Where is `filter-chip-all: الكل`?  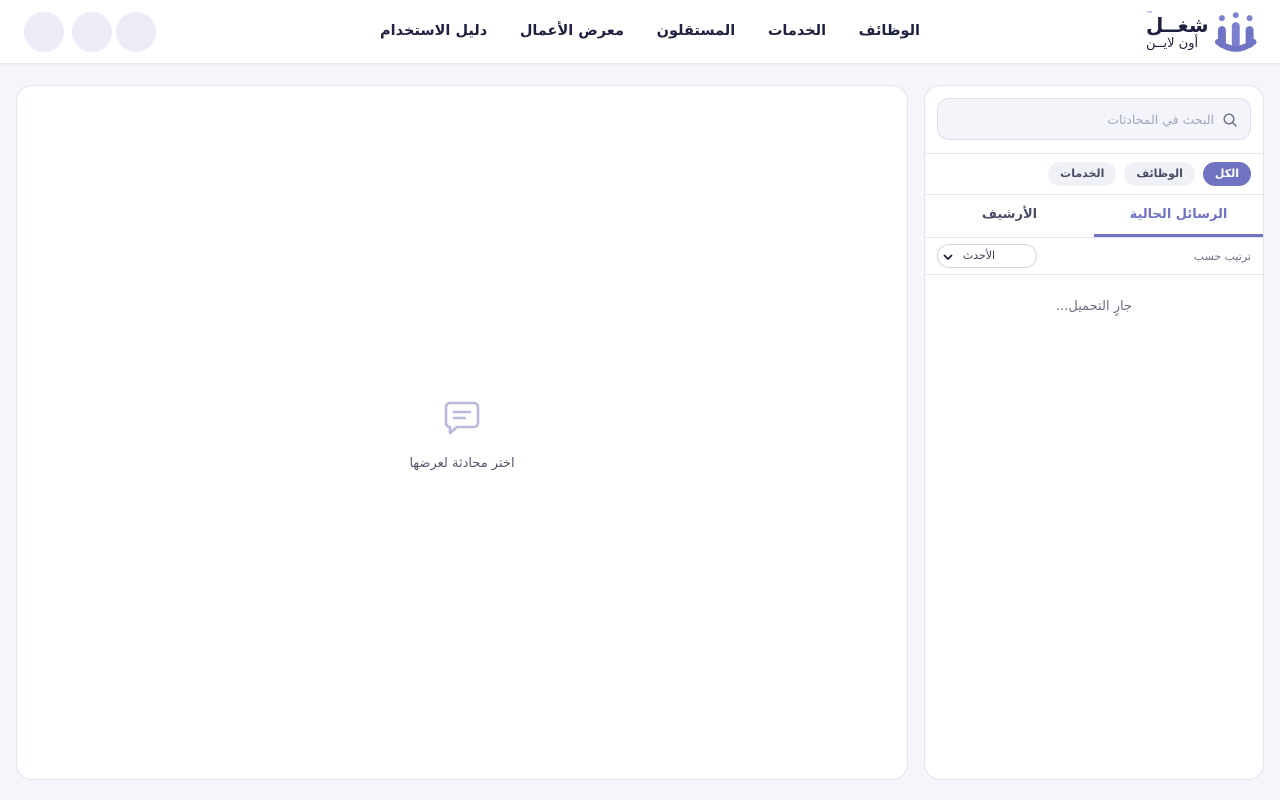
filter-chip-all: الكل is located at coordinates (1226, 174).